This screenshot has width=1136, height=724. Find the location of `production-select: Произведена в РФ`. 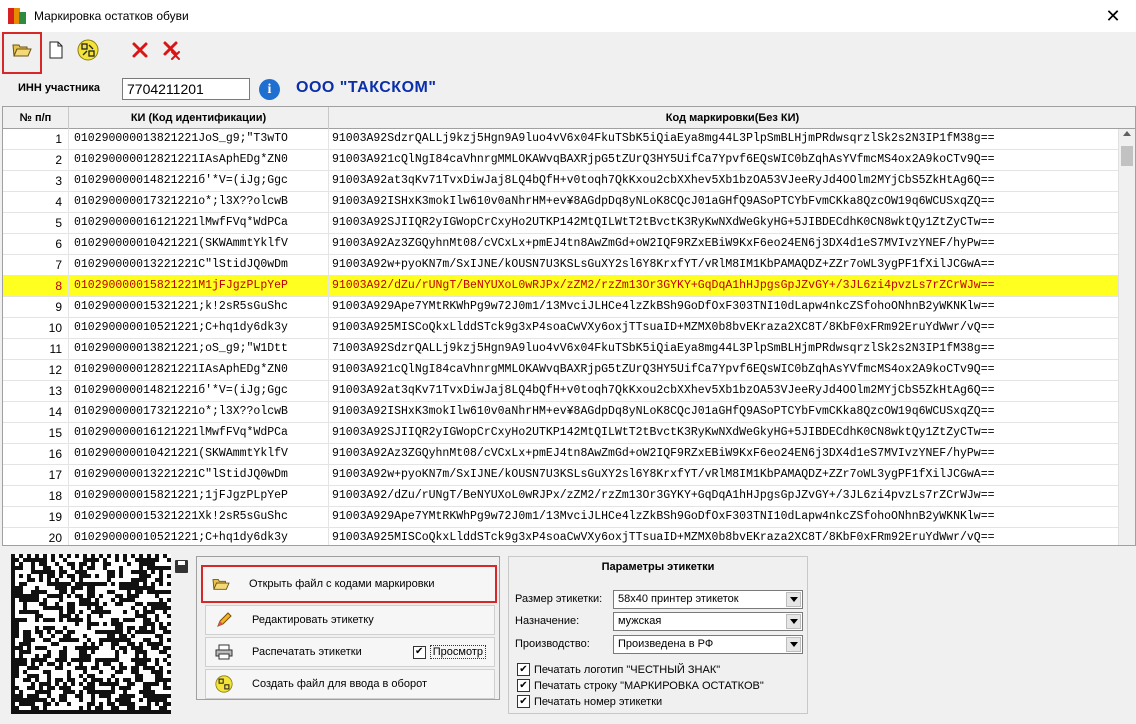

production-select: Произведена в РФ is located at coordinates (708, 644).